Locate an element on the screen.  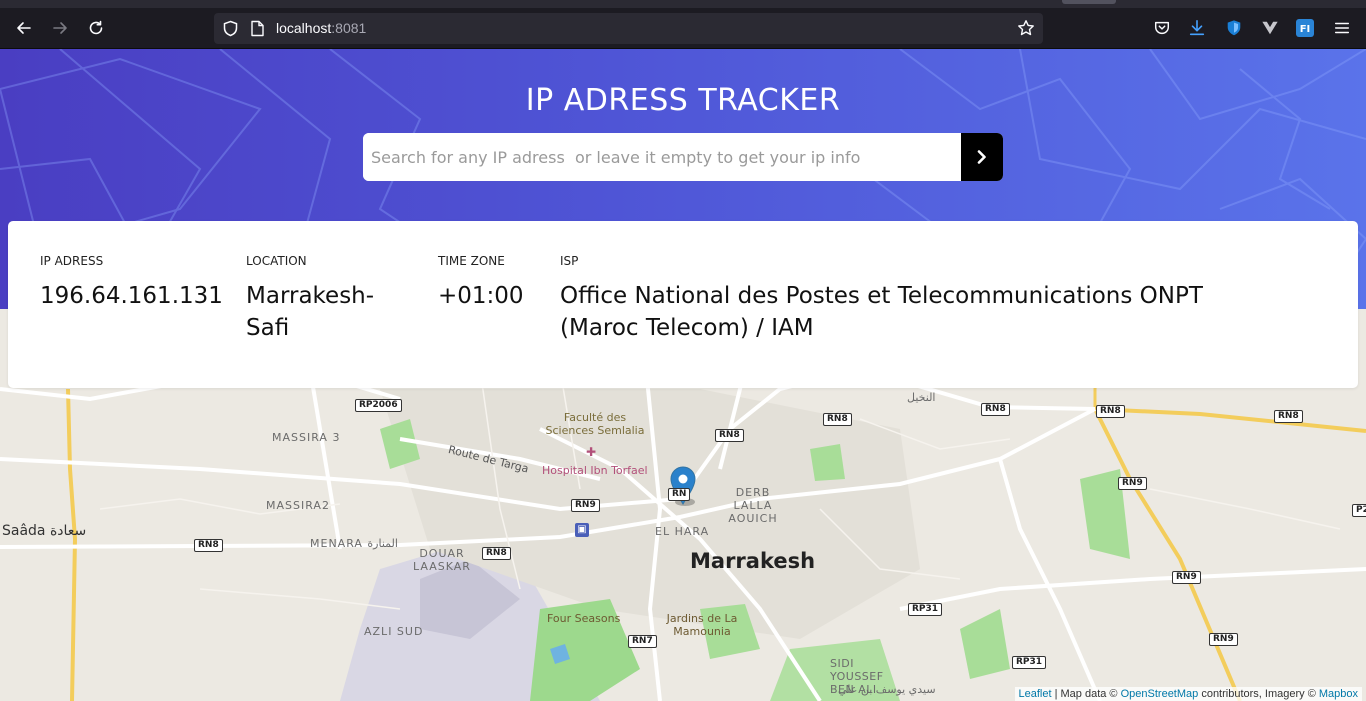
train-station-icon: ▣ is located at coordinates (582, 530).